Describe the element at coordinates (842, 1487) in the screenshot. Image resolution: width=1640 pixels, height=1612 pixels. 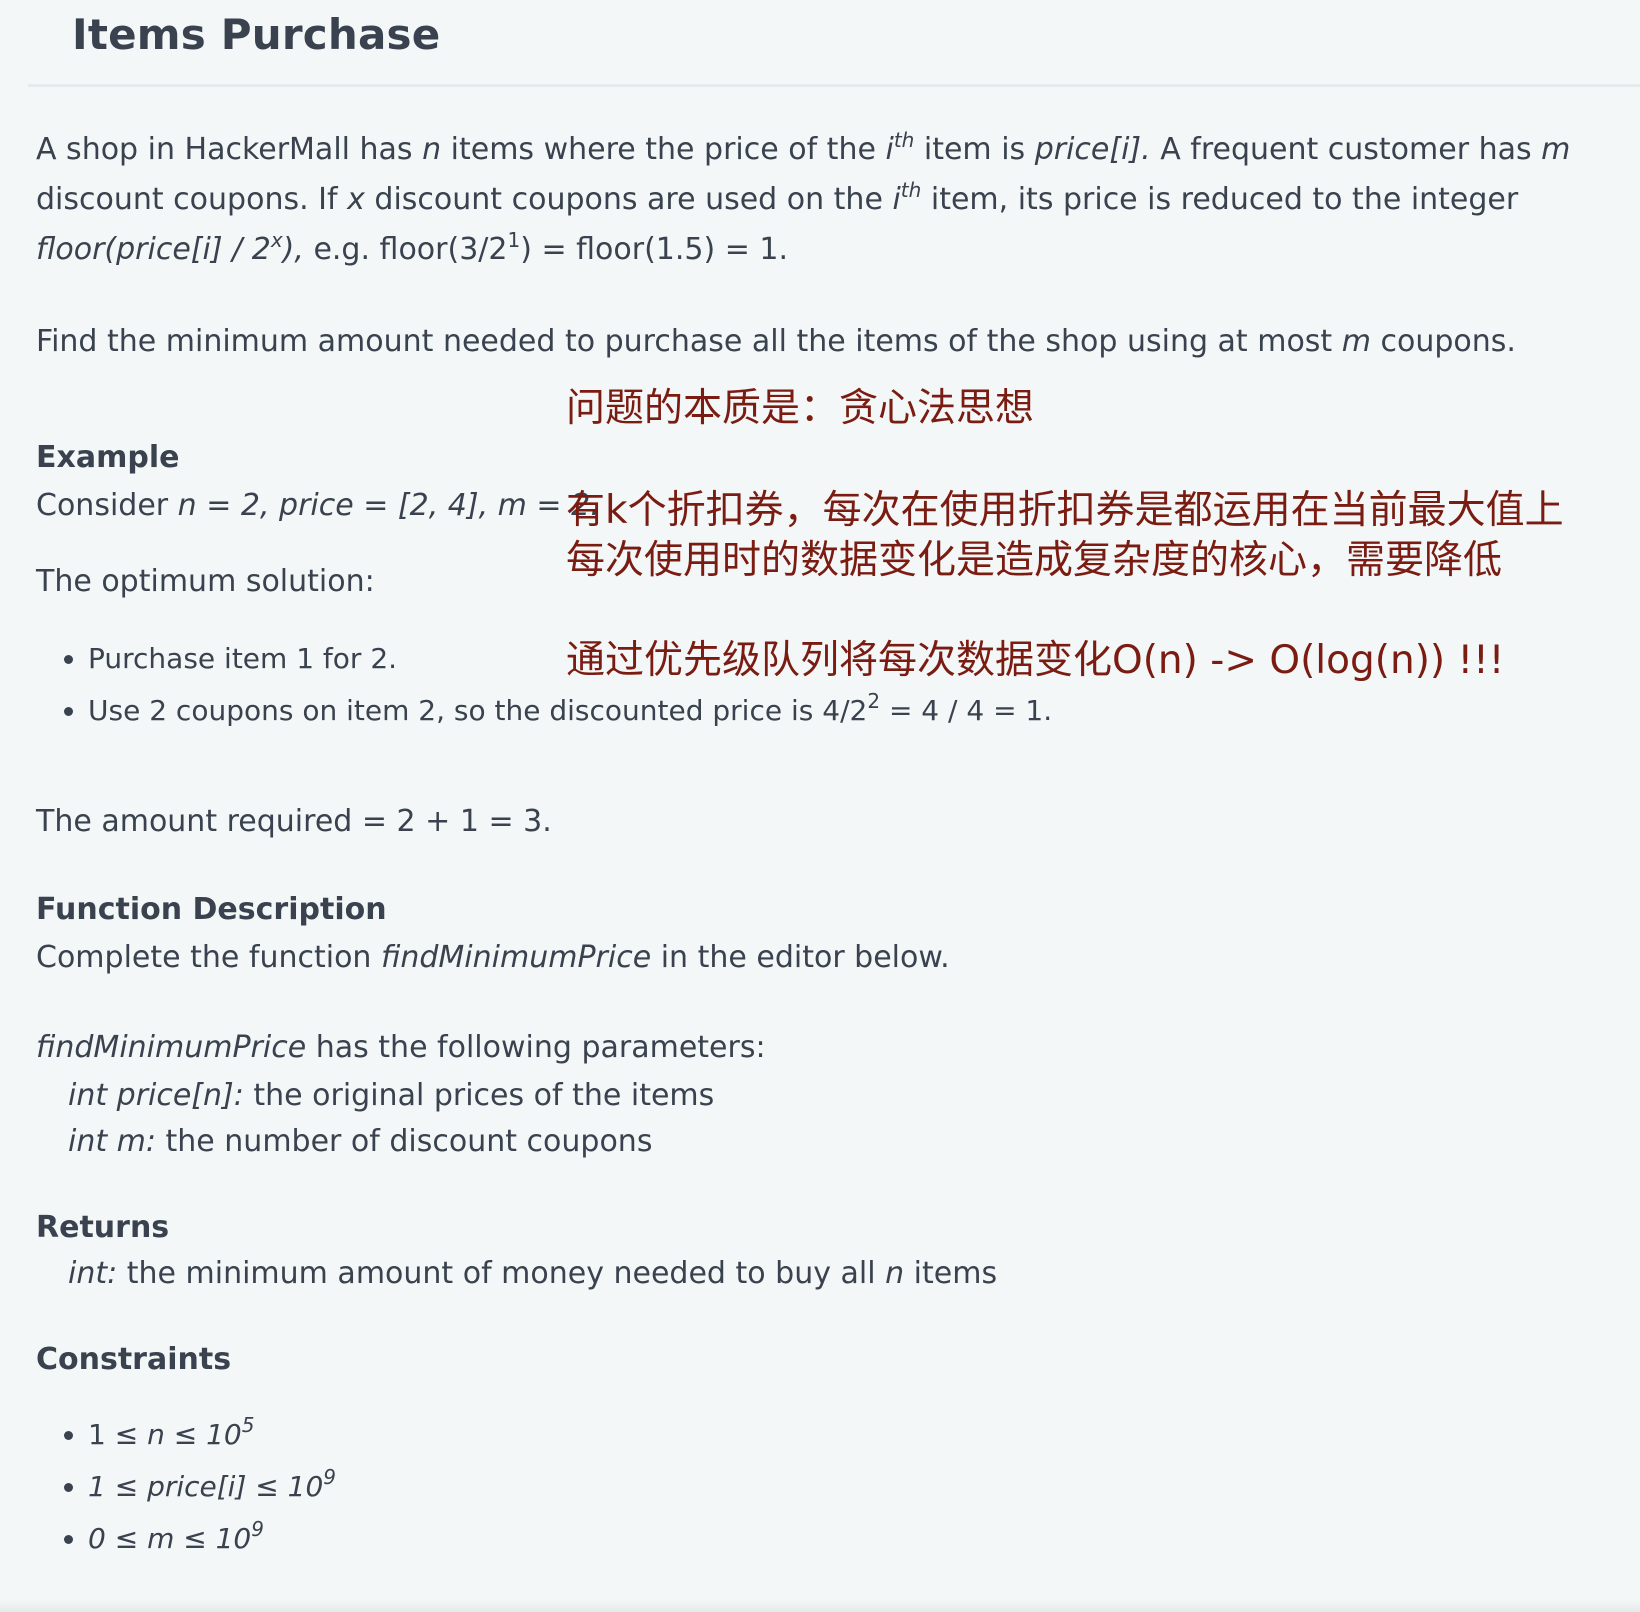
I see `list-item: 1 ≤ price[i] ≤ 109` at that location.